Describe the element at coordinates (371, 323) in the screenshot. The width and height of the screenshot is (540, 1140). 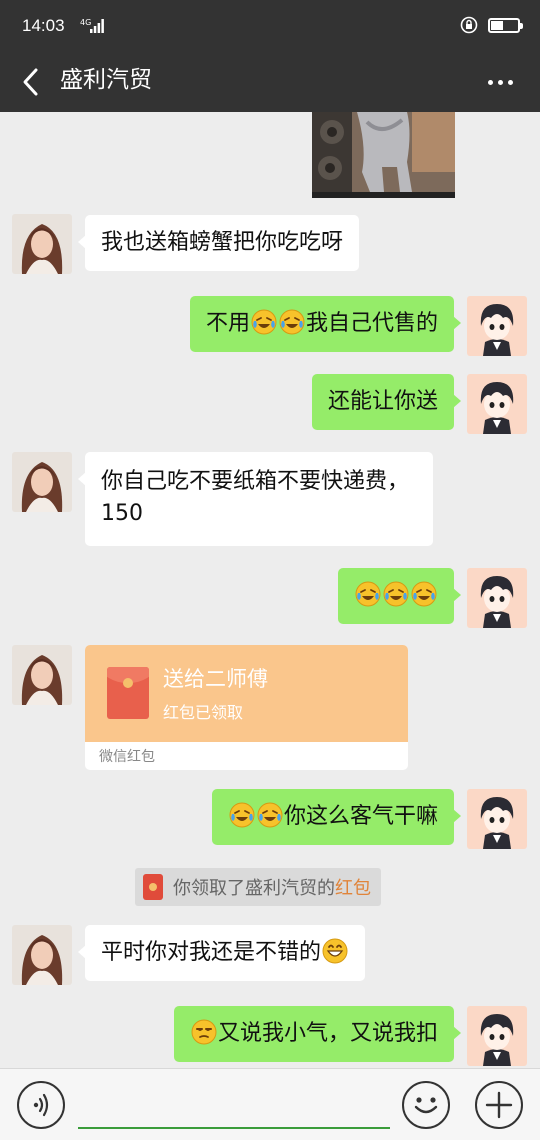
I see `message-text: 我自己代售的` at that location.